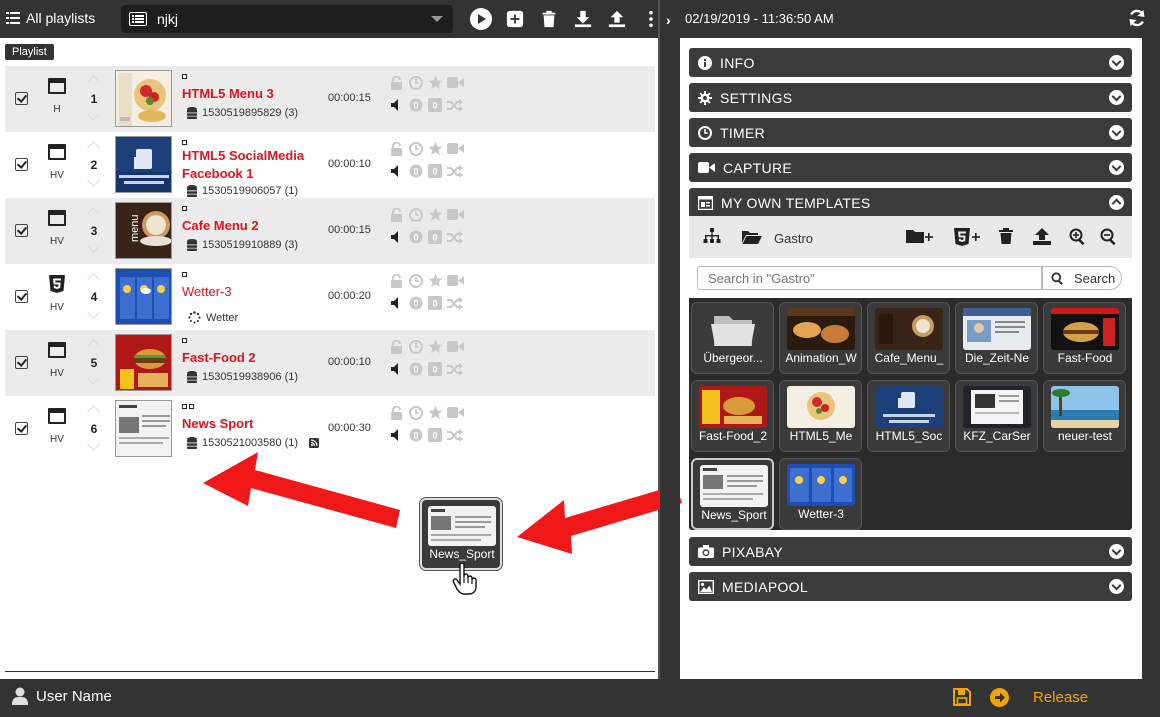 This screenshot has height=717, width=1160. I want to click on refresh-icon, so click(1137, 18).